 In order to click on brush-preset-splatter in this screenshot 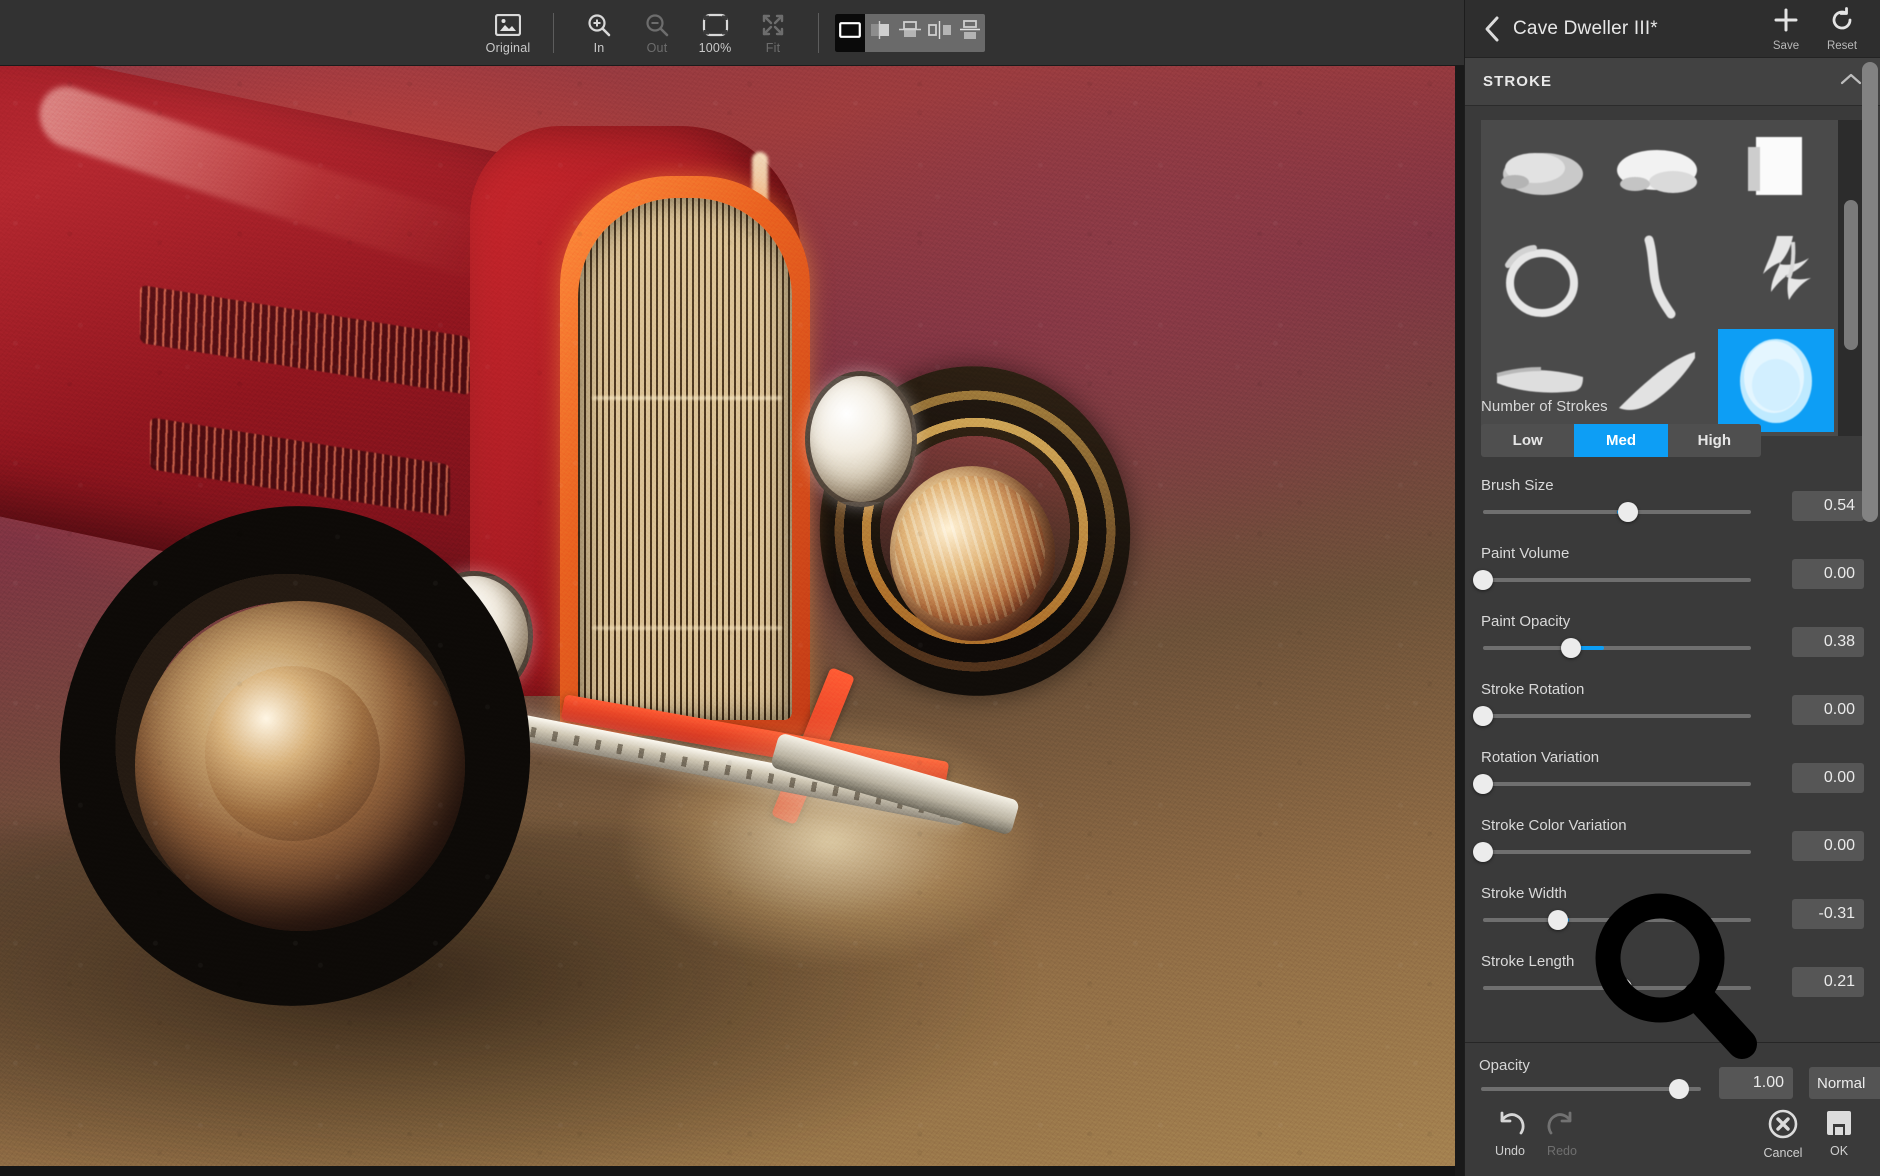, I will do `click(1776, 278)`.